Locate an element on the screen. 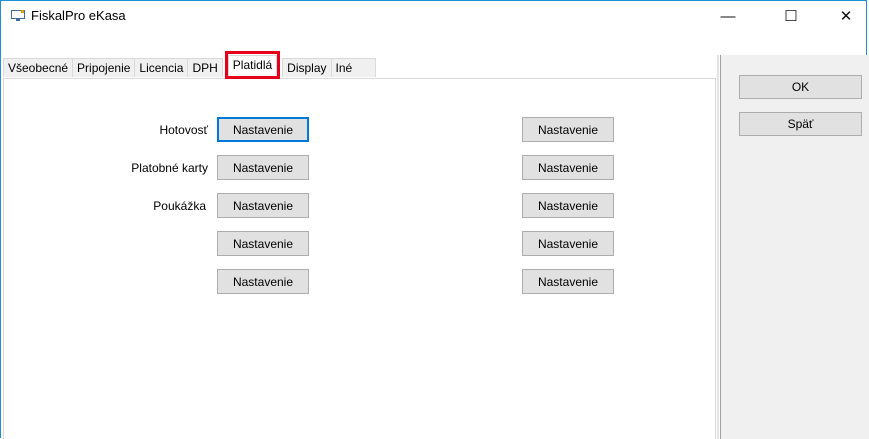 This screenshot has width=869, height=439. label-poukazka: Poukážka is located at coordinates (179, 206).